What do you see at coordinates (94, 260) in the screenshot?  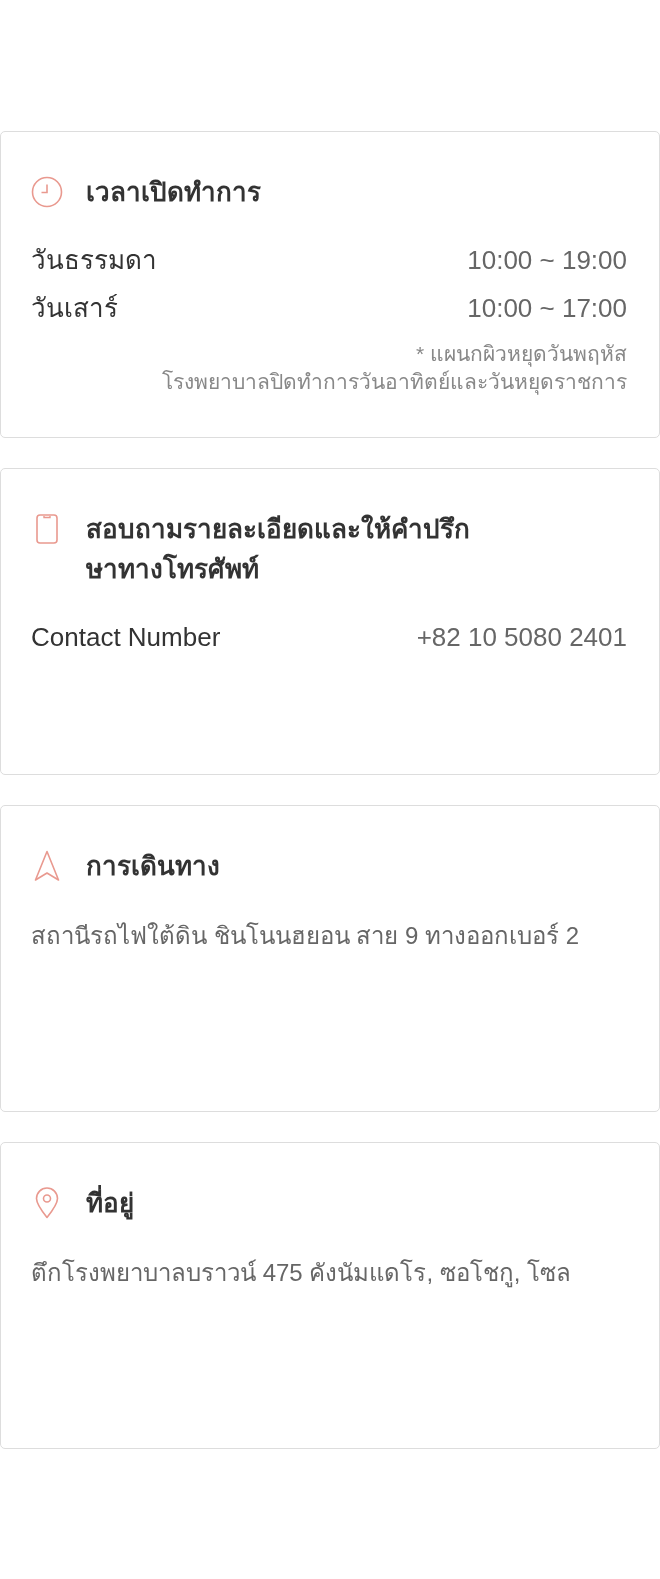 I see `row-label: วันธรรมดา` at bounding box center [94, 260].